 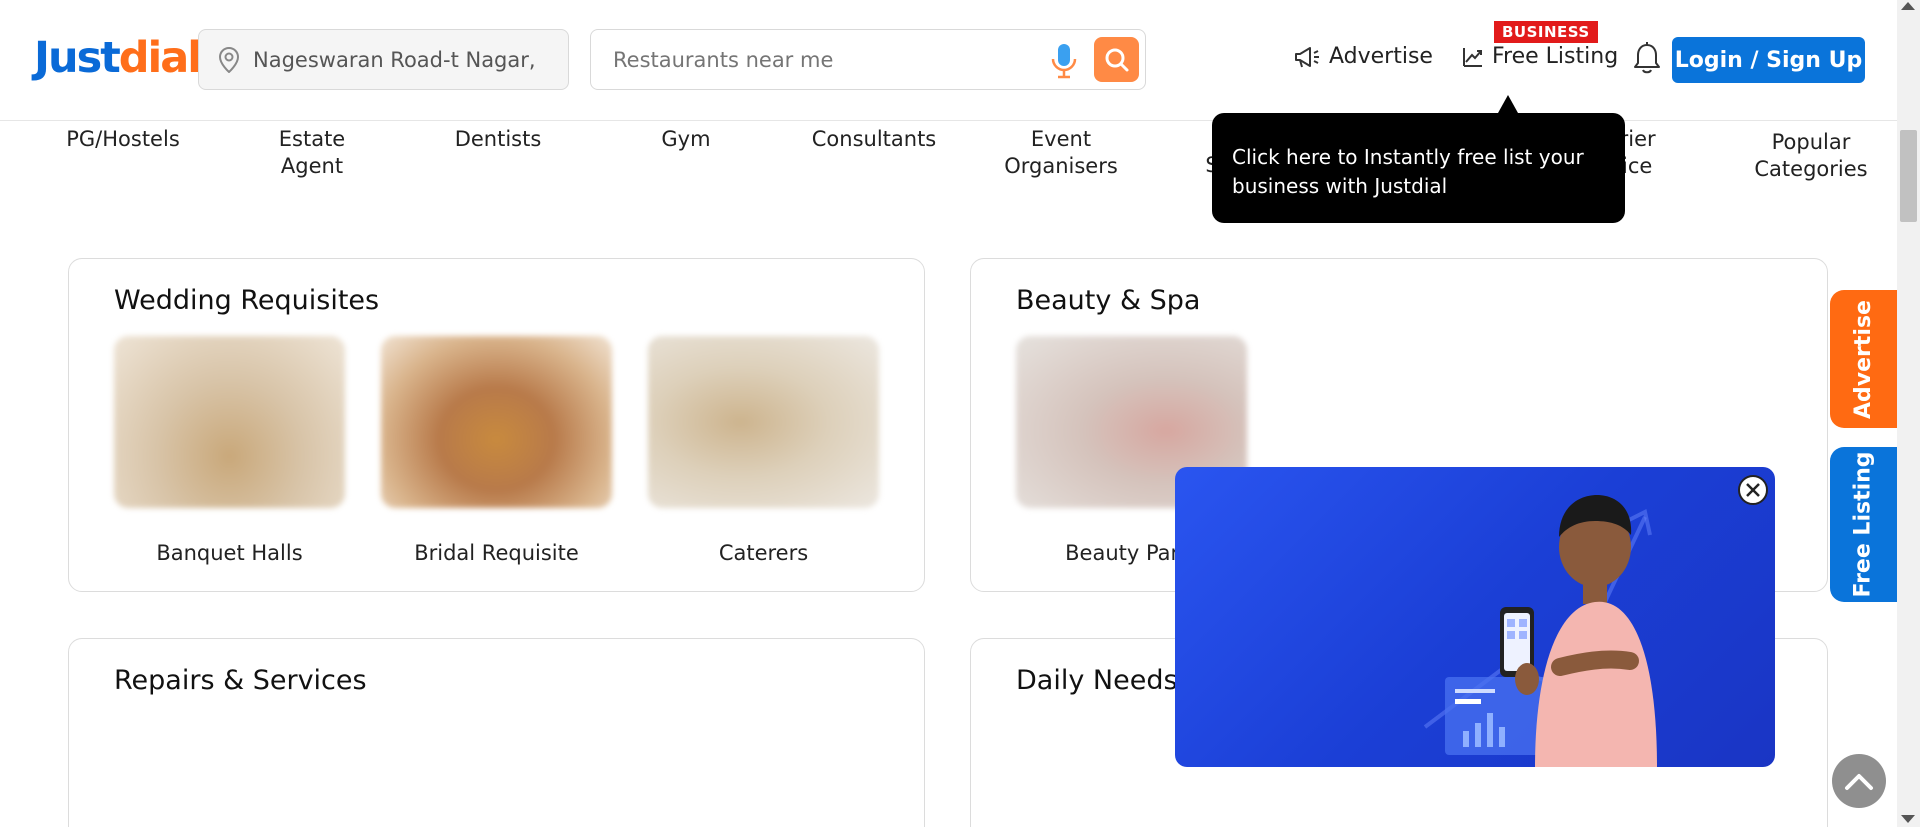 I want to click on category-event-organisers: Event Organisers, so click(x=1061, y=153).